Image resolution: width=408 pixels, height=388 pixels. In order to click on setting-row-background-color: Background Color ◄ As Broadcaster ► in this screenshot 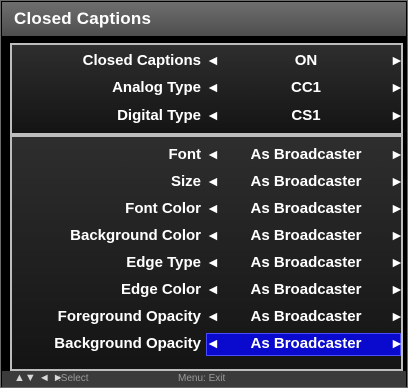, I will do `click(208, 237)`.